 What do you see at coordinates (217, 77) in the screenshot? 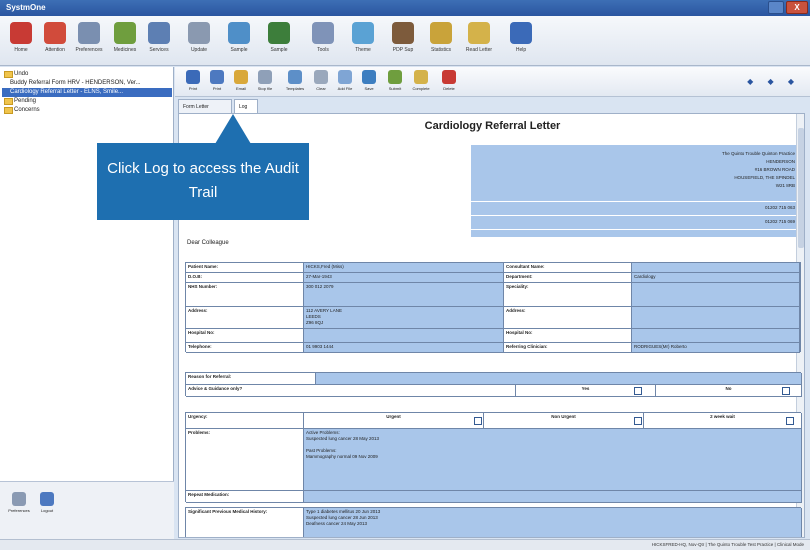
I see `print2-icon` at bounding box center [217, 77].